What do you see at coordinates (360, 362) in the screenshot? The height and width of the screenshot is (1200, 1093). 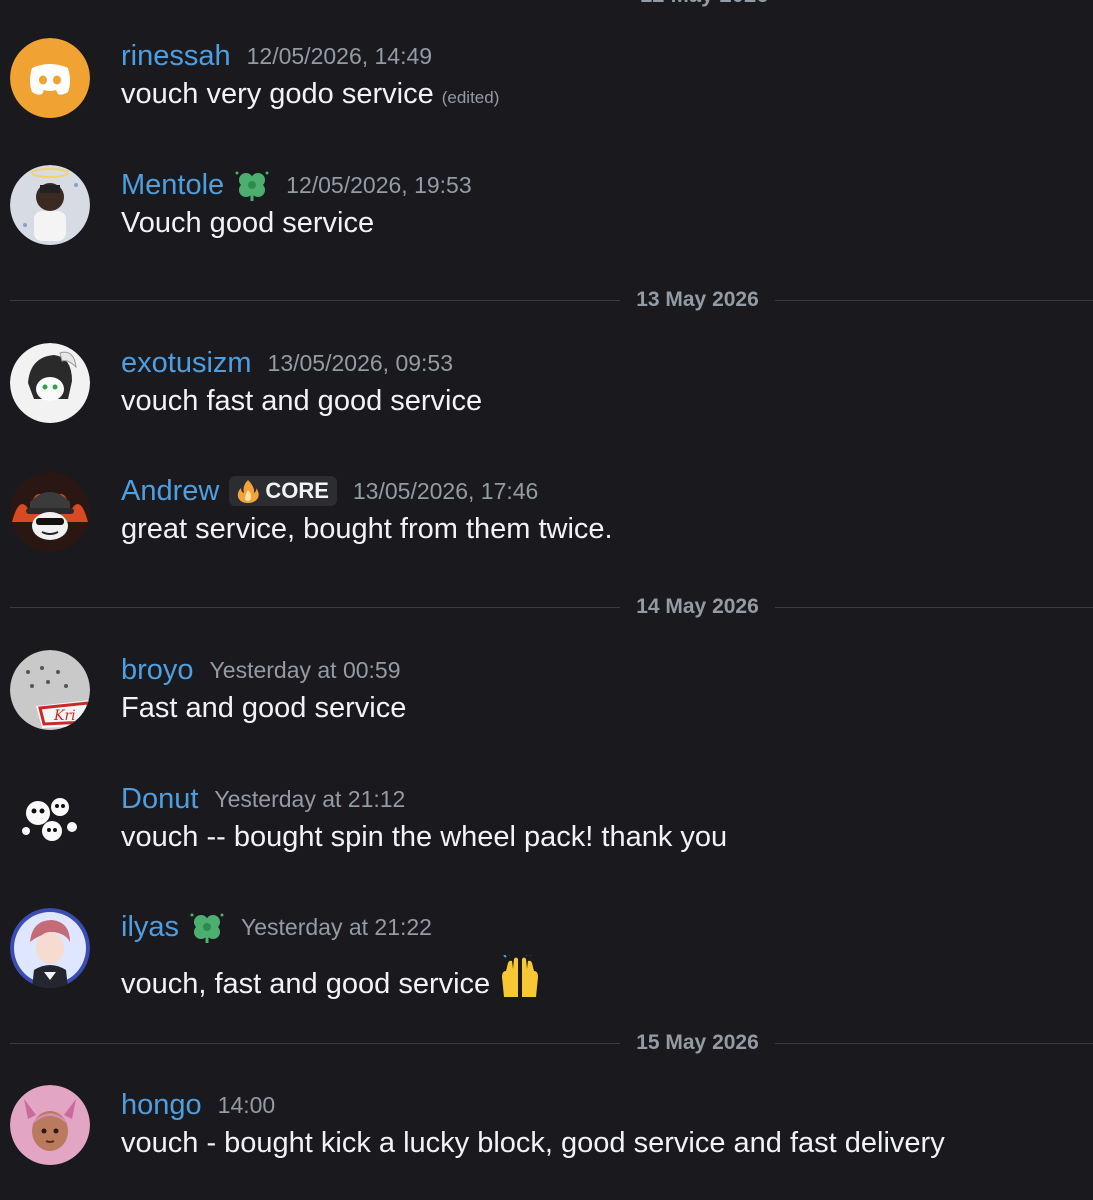 I see `timestamp: 13/05/2026, 09:53` at bounding box center [360, 362].